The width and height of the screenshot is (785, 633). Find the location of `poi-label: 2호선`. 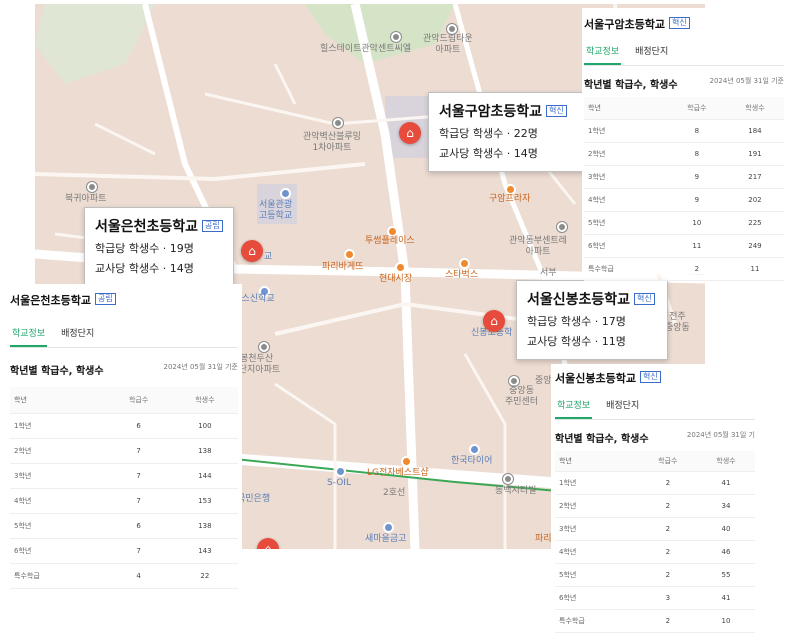

poi-label: 2호선 is located at coordinates (394, 493).